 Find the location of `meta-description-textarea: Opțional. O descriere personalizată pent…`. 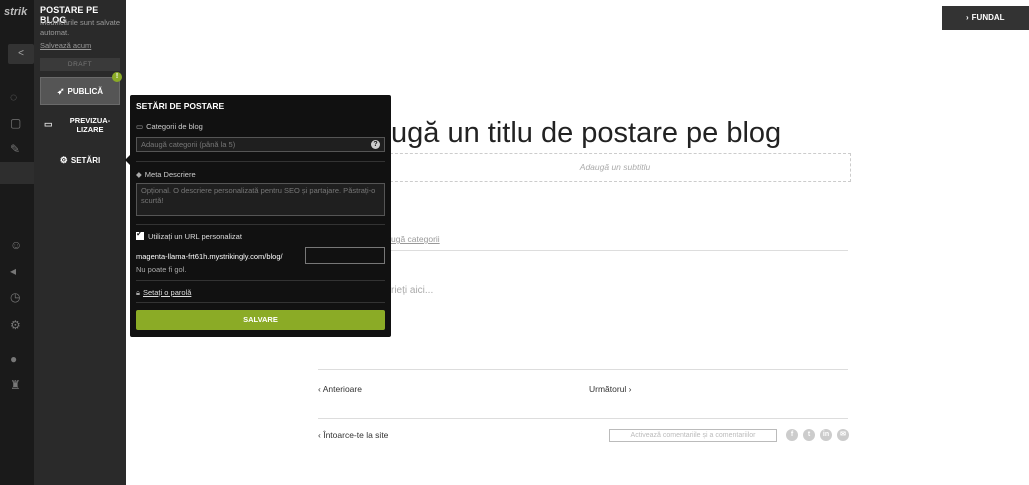

meta-description-textarea: Opțional. O descriere personalizată pent… is located at coordinates (260, 199).